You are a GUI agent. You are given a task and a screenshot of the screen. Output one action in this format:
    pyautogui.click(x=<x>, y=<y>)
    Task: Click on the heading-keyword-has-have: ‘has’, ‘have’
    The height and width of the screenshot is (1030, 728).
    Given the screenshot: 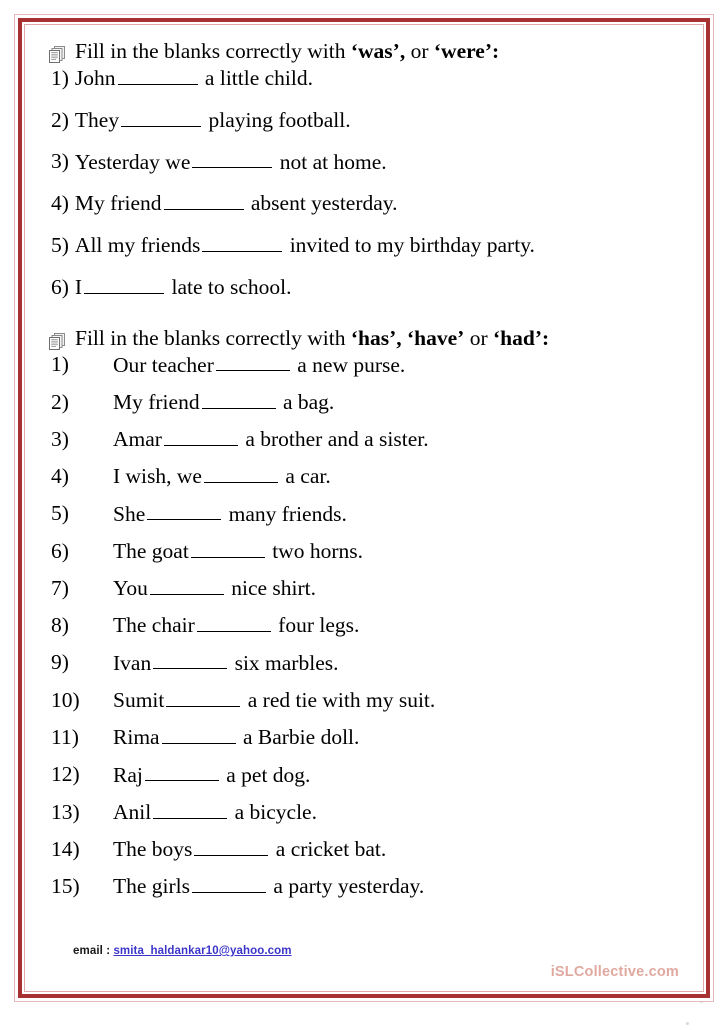 What is the action you would take?
    pyautogui.click(x=407, y=337)
    